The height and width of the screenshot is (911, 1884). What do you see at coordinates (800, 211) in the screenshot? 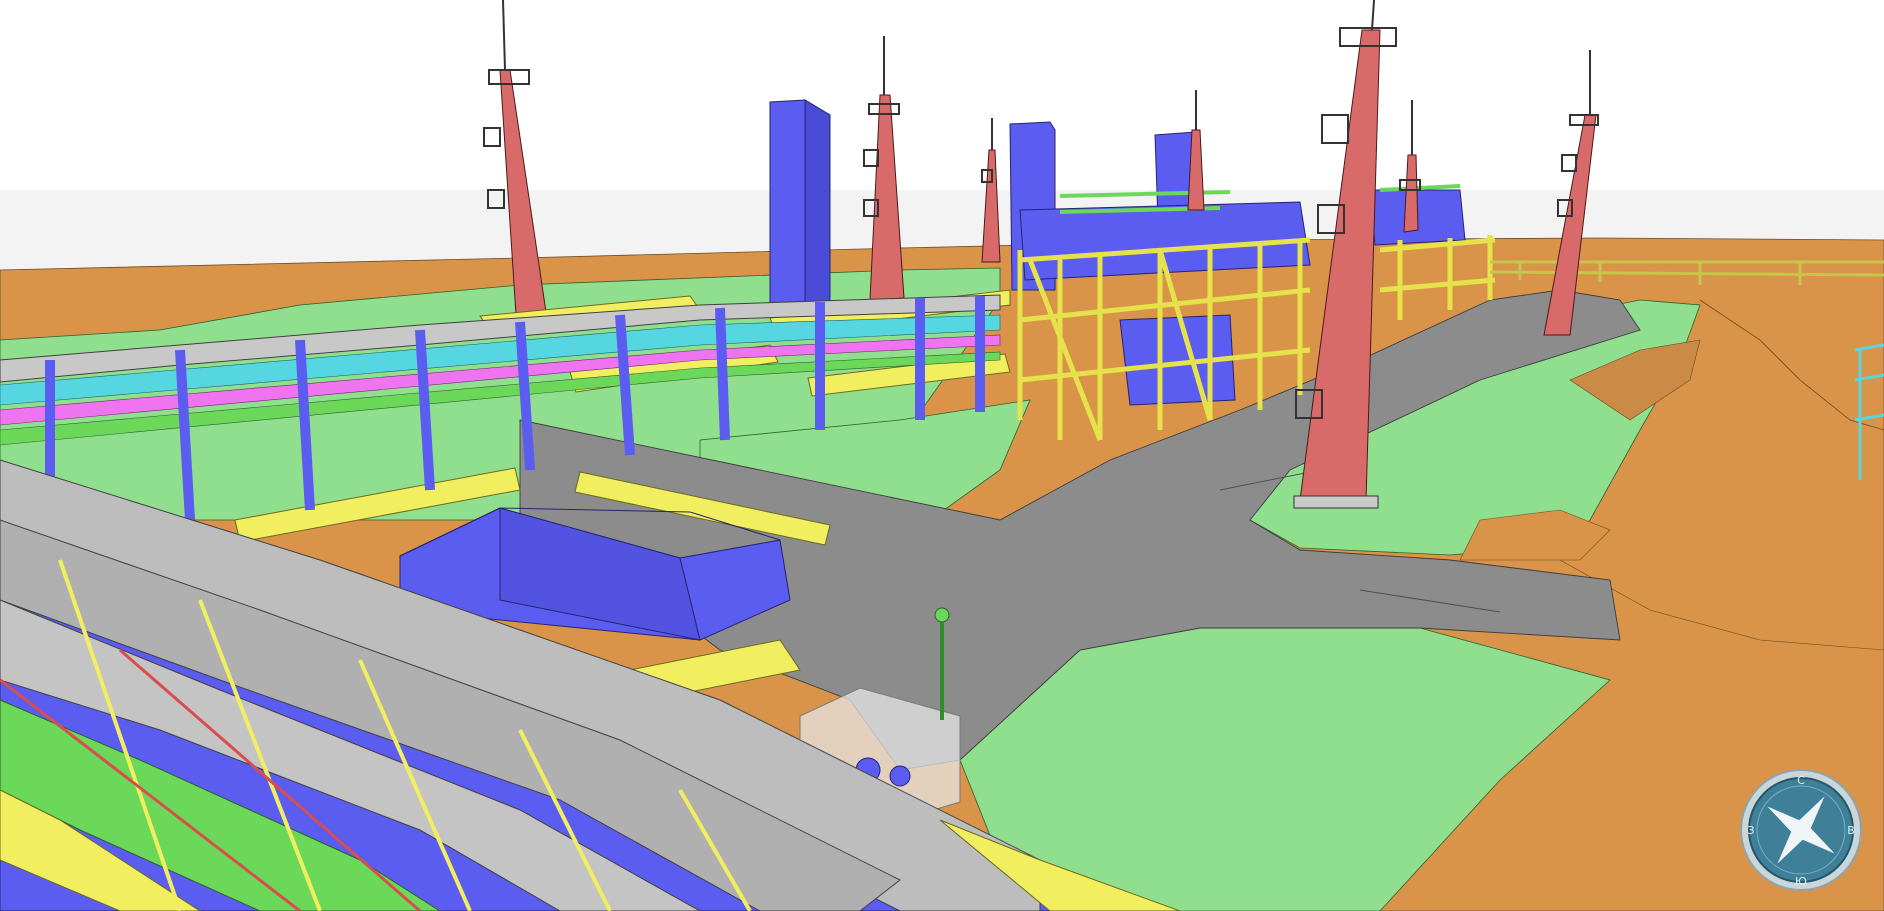
I see `blue-stack` at bounding box center [800, 211].